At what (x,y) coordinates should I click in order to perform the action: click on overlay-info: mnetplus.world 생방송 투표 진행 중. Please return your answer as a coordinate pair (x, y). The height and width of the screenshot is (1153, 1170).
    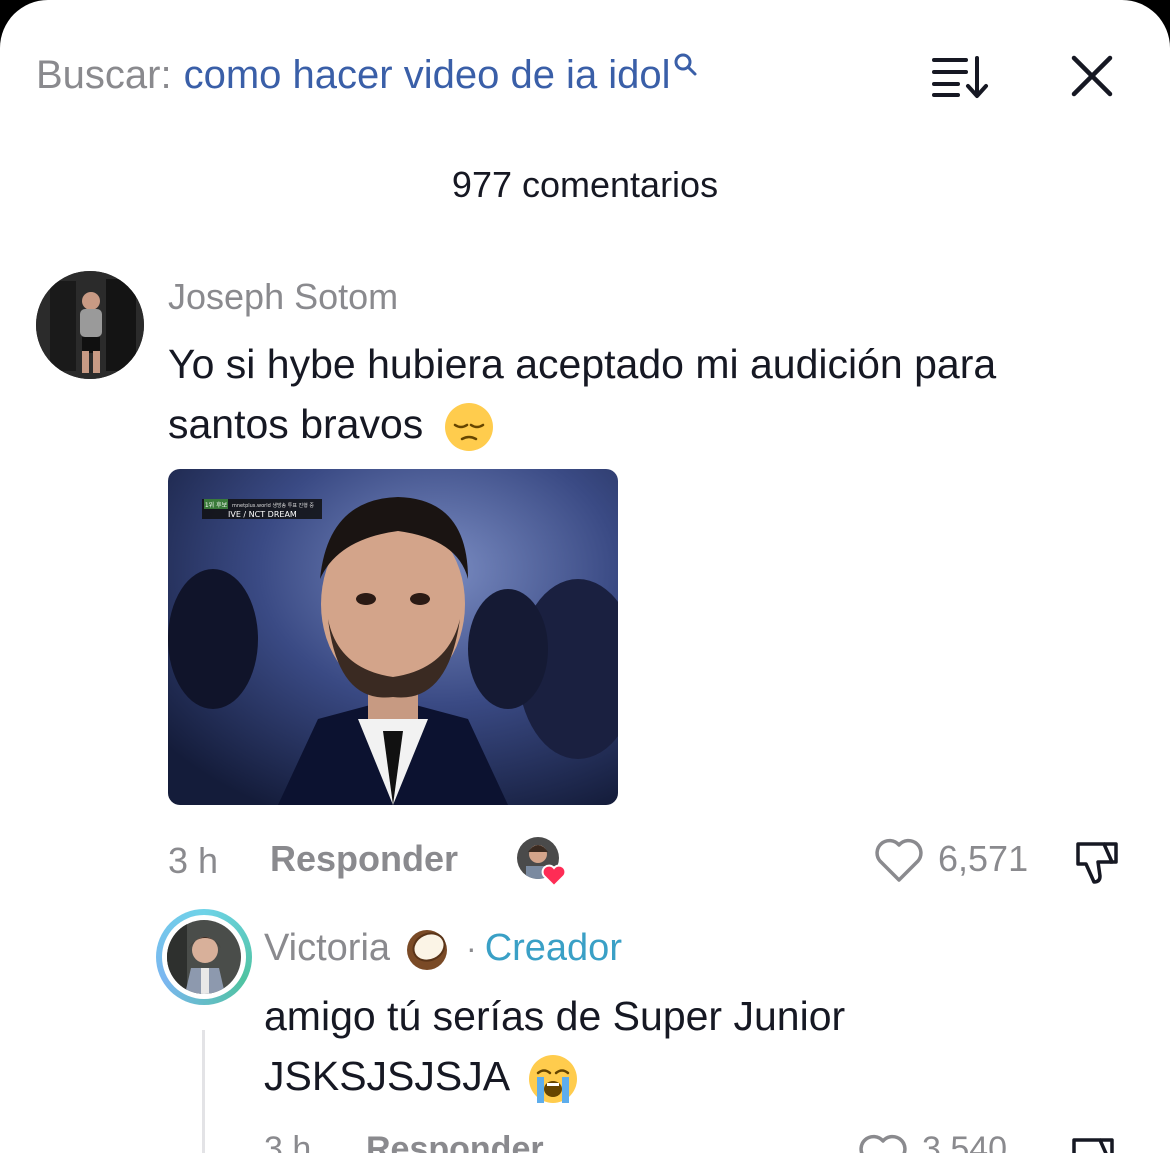
    Looking at the image, I should click on (273, 505).